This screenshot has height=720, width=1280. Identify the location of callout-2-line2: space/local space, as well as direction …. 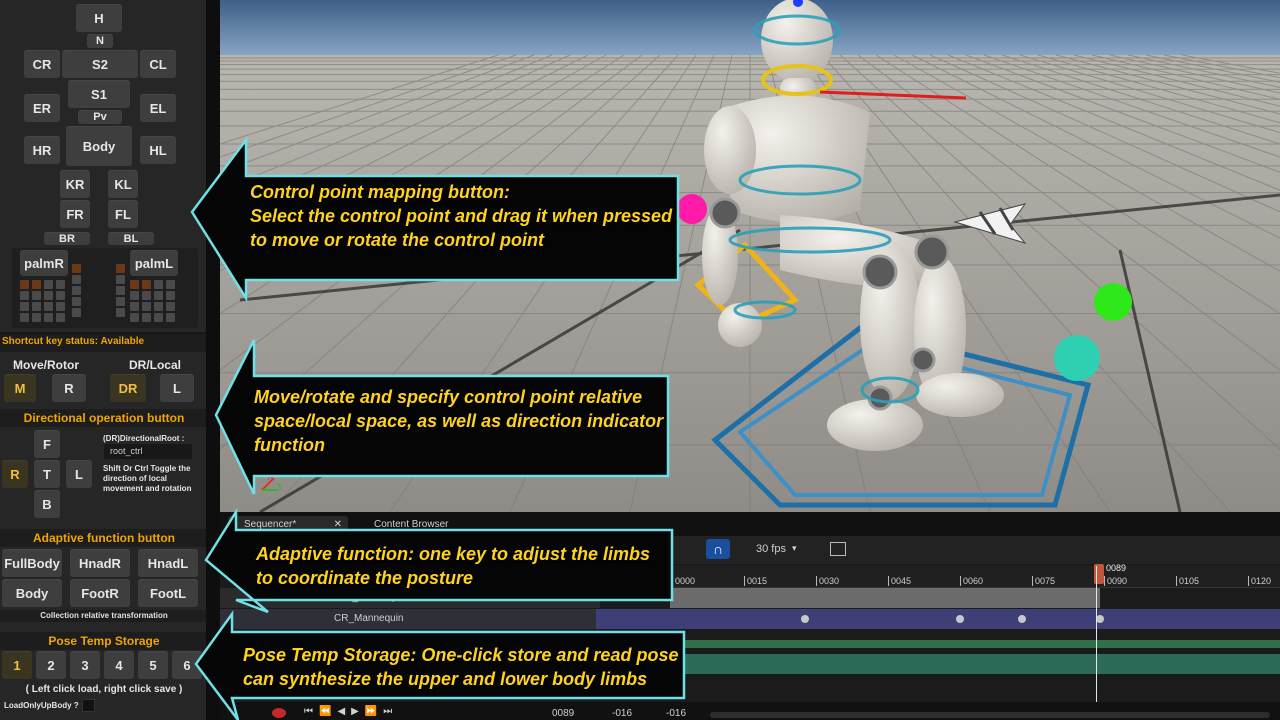
(459, 421).